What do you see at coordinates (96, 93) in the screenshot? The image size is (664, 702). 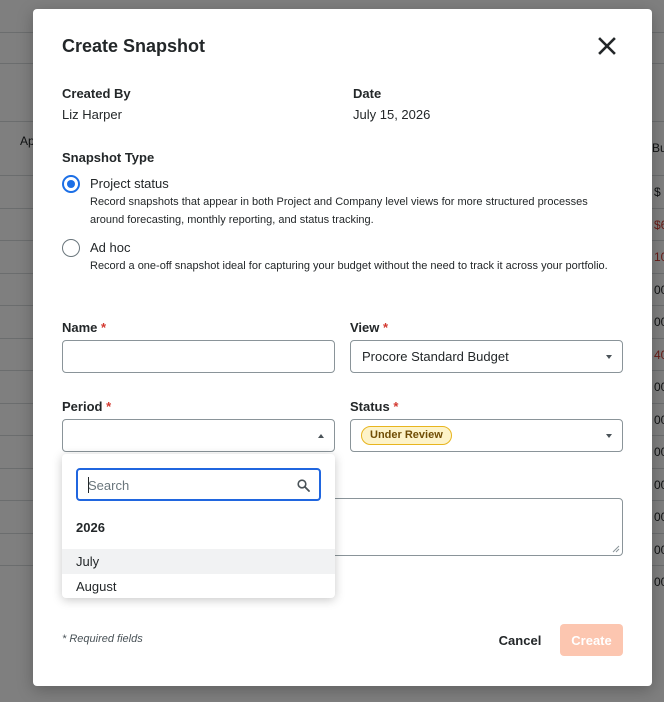 I see `created-by-label: Created By` at bounding box center [96, 93].